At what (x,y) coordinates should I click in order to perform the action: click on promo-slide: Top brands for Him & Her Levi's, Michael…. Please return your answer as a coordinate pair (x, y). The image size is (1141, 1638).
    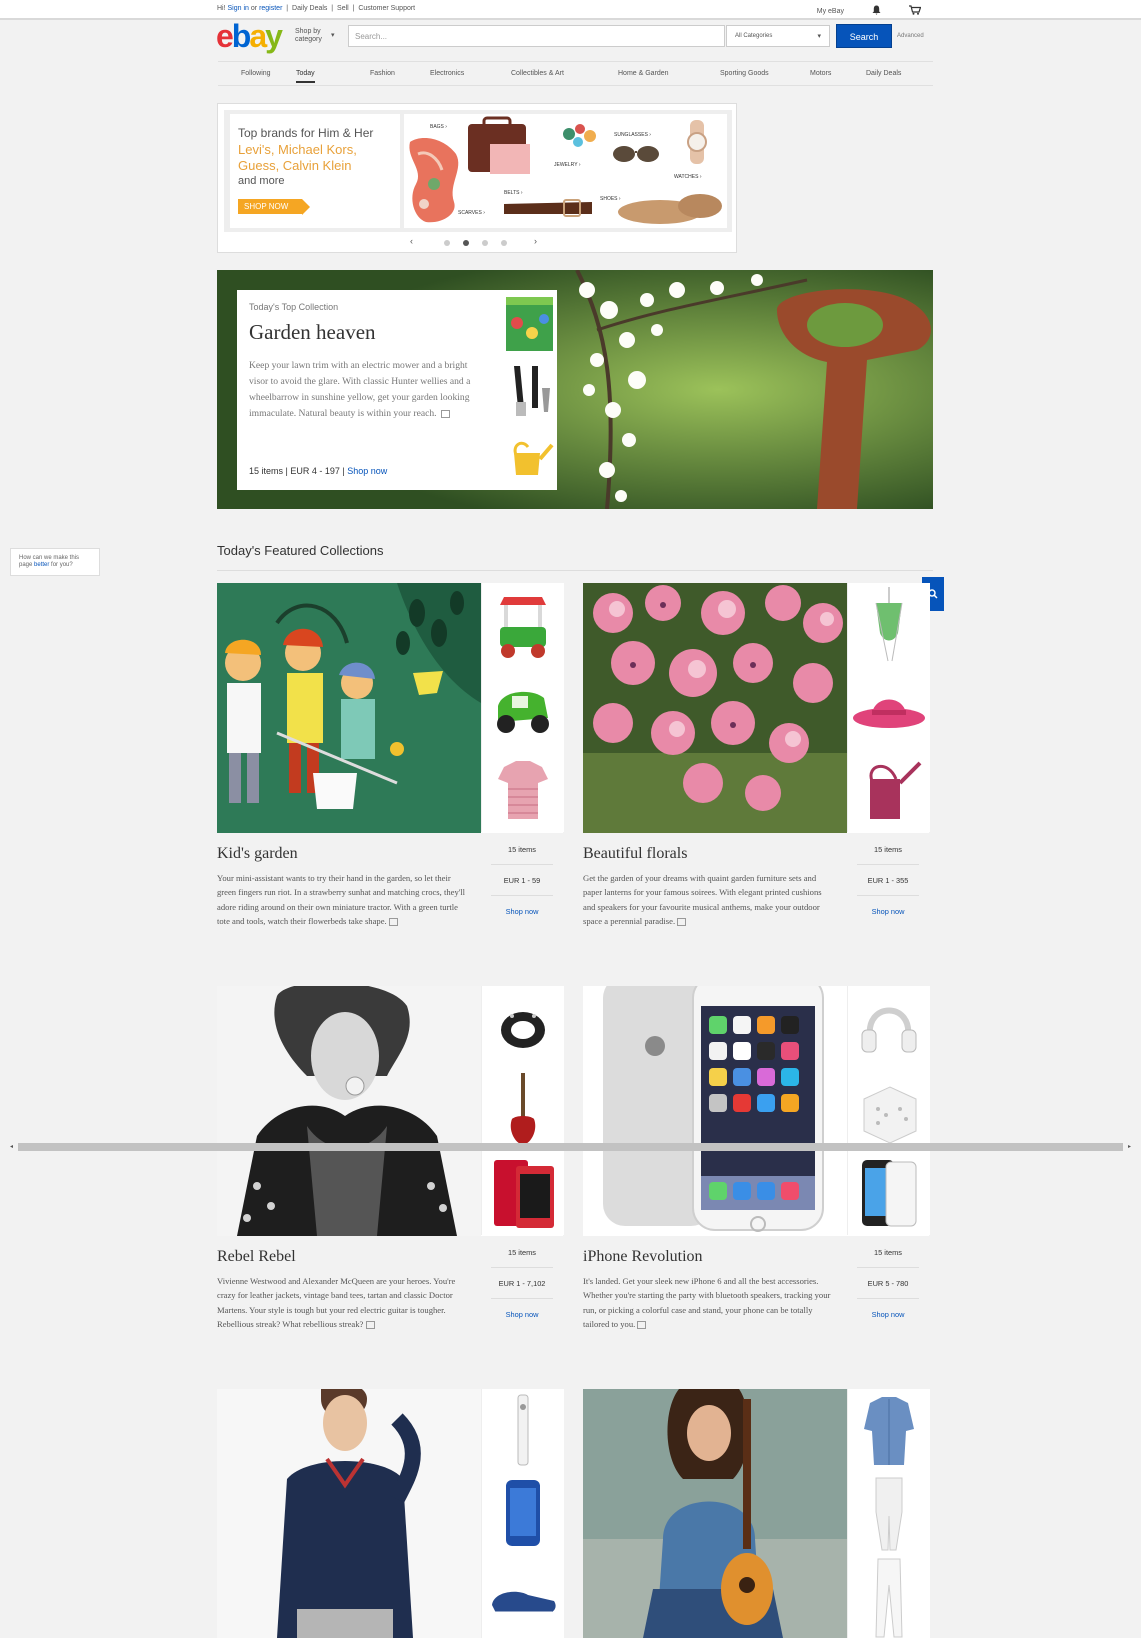
    Looking at the image, I should click on (478, 171).